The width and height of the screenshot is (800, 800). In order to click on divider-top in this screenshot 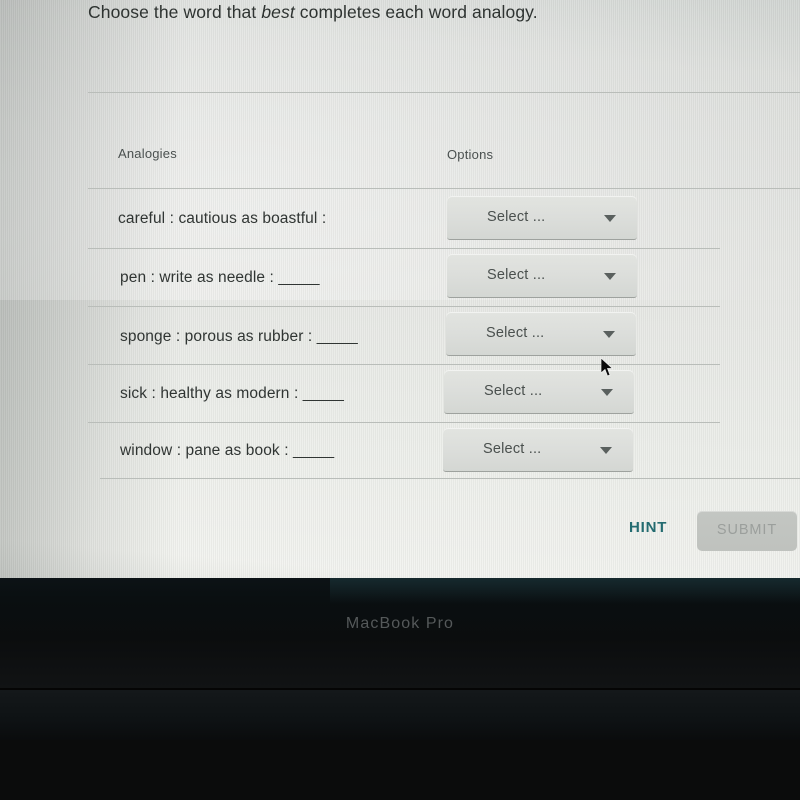, I will do `click(444, 92)`.